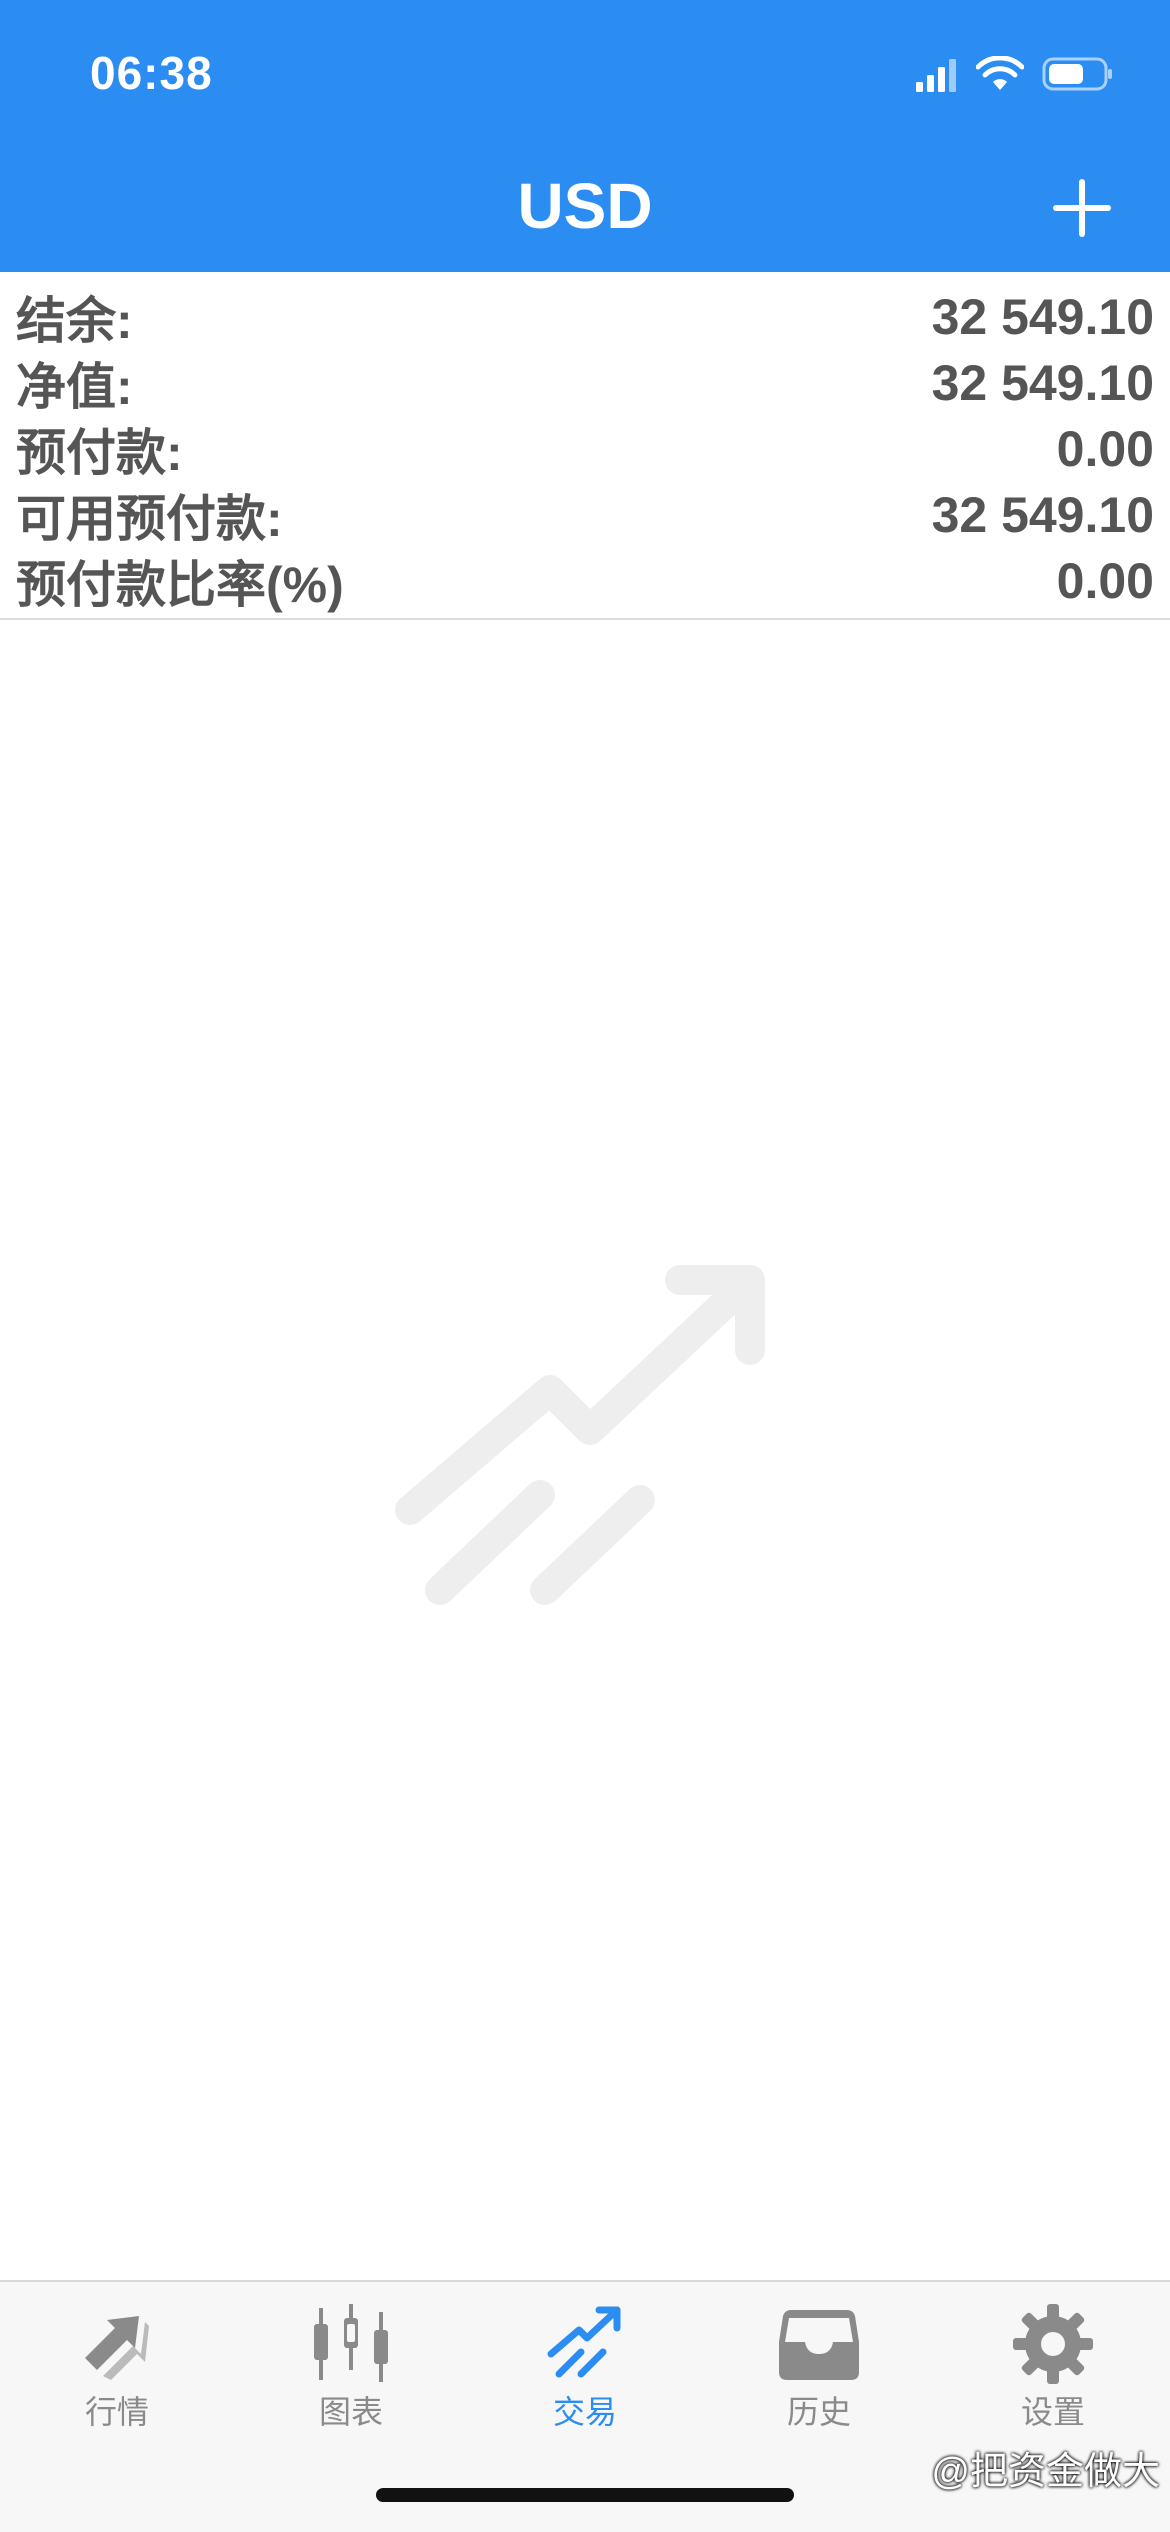  Describe the element at coordinates (116, 2412) in the screenshot. I see `tab-quotes-label: 行情` at that location.